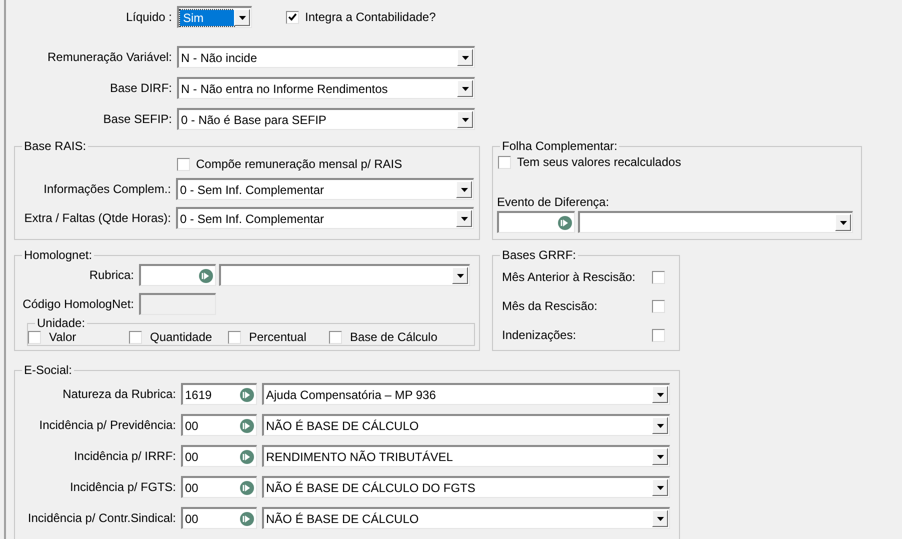 This screenshot has height=539, width=902. I want to click on checkbox-label: Integra a Contabilidade?, so click(370, 17).